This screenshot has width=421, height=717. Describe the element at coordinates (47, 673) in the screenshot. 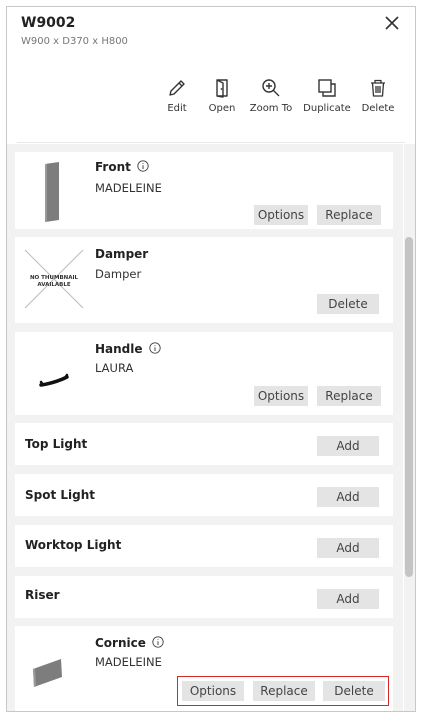

I see `cornice-thumbnail` at that location.